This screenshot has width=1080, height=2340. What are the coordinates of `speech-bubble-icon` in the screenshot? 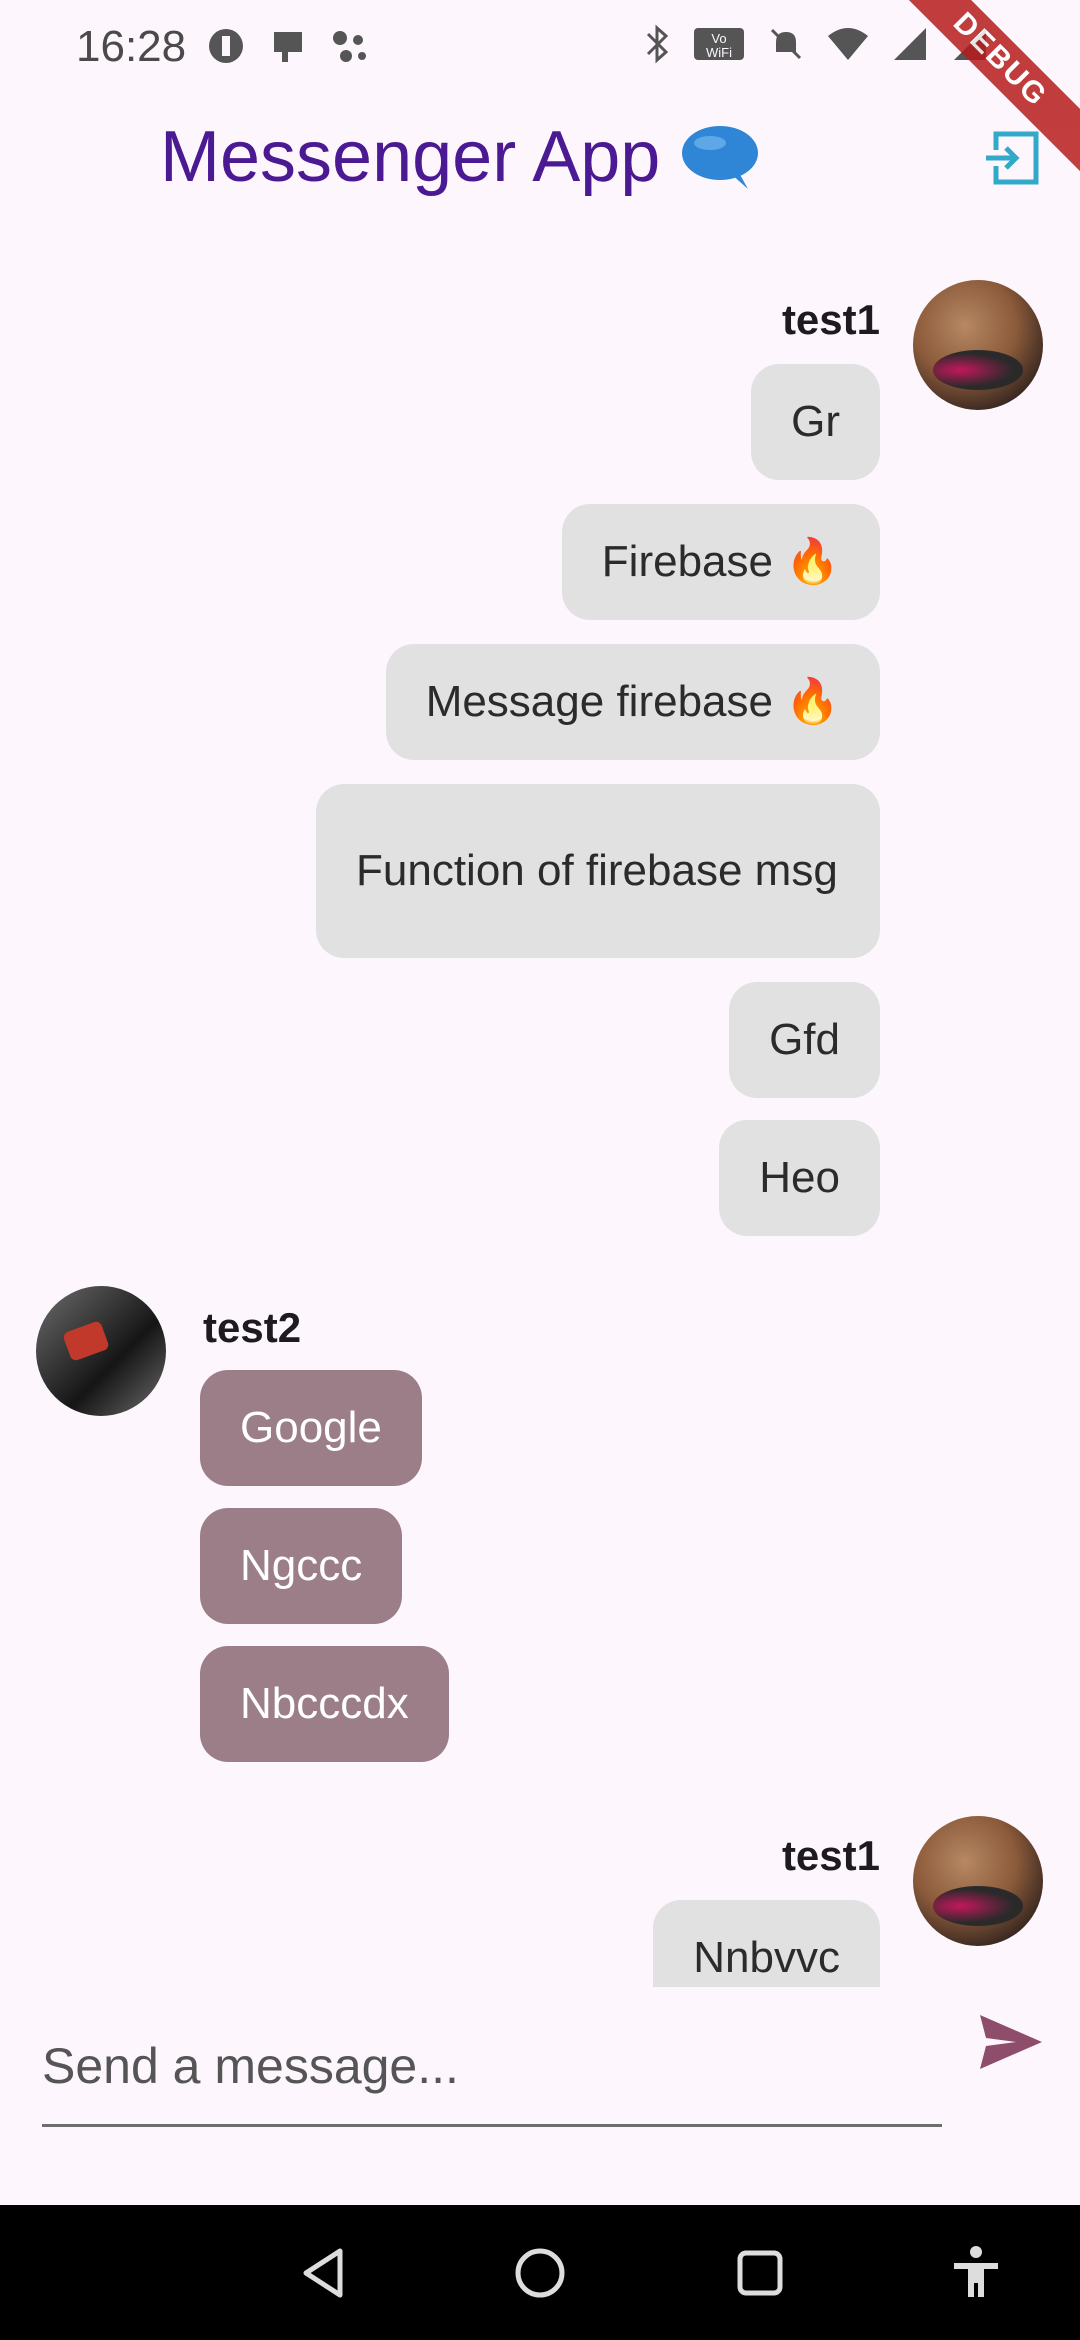 It's located at (720, 157).